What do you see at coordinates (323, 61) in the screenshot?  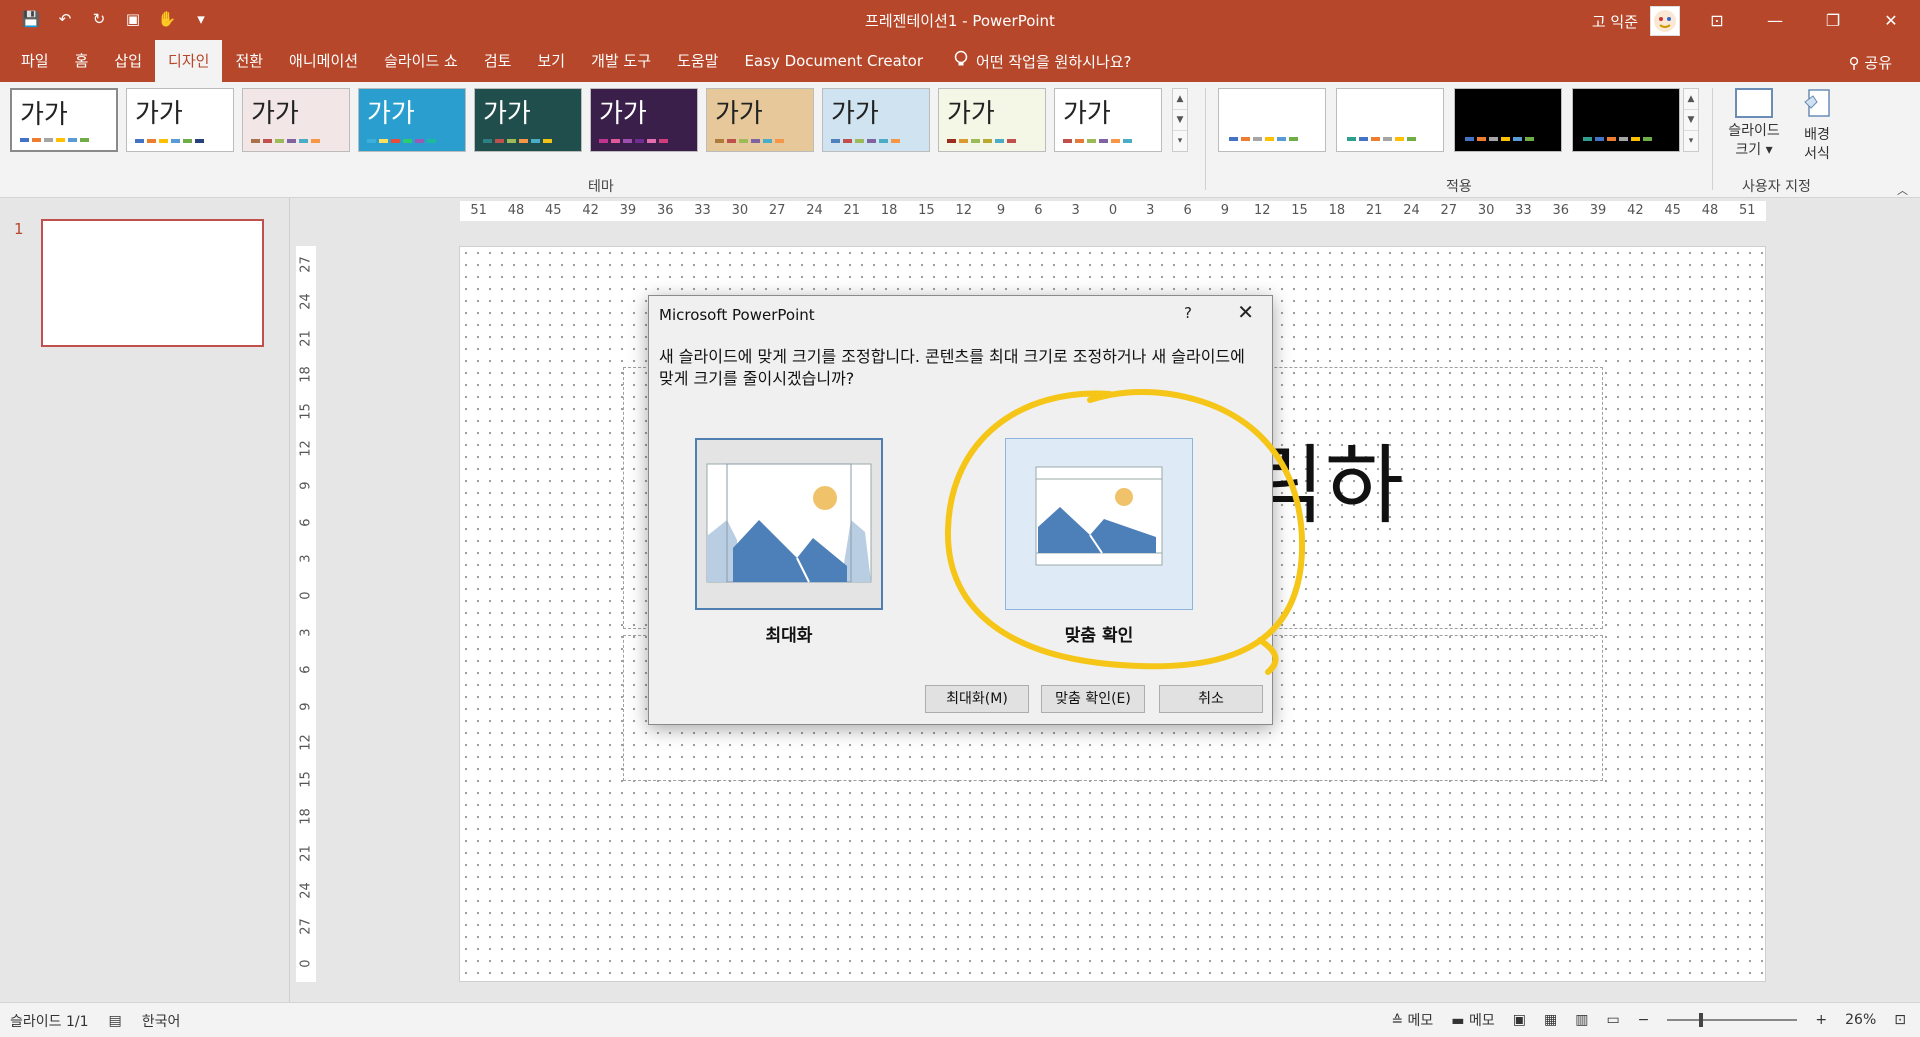 I see `tab-5: 애니메이션` at bounding box center [323, 61].